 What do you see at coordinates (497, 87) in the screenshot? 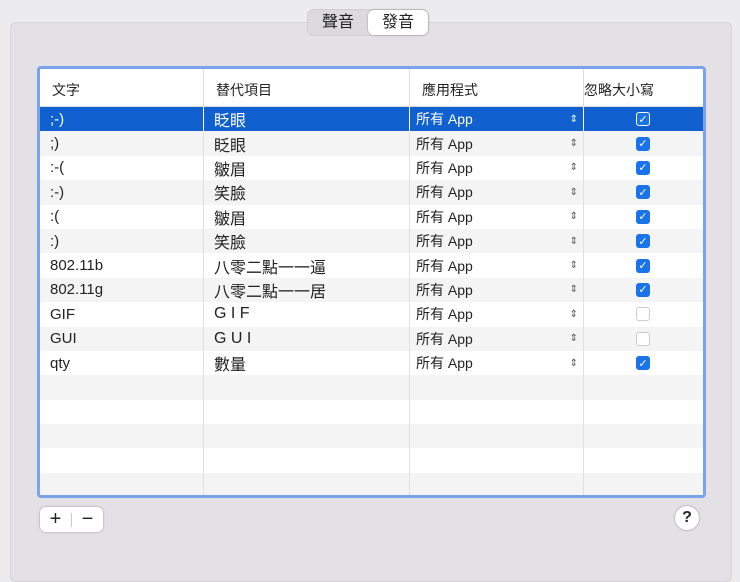
I see `column-header-app: 應用程式` at bounding box center [497, 87].